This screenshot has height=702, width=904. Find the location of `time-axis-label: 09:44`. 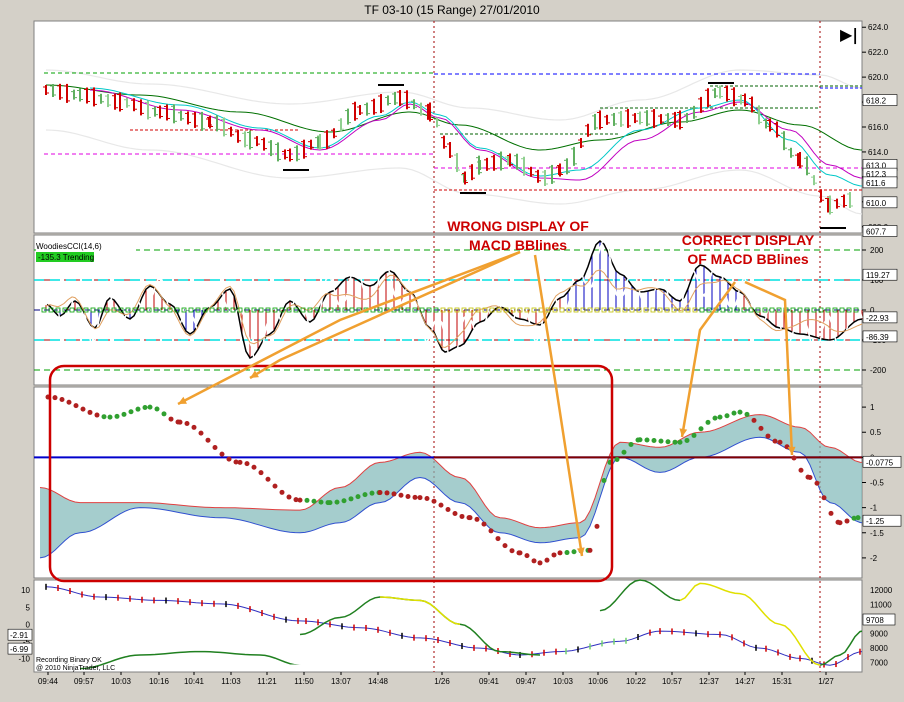

time-axis-label: 09:44 is located at coordinates (48, 681).